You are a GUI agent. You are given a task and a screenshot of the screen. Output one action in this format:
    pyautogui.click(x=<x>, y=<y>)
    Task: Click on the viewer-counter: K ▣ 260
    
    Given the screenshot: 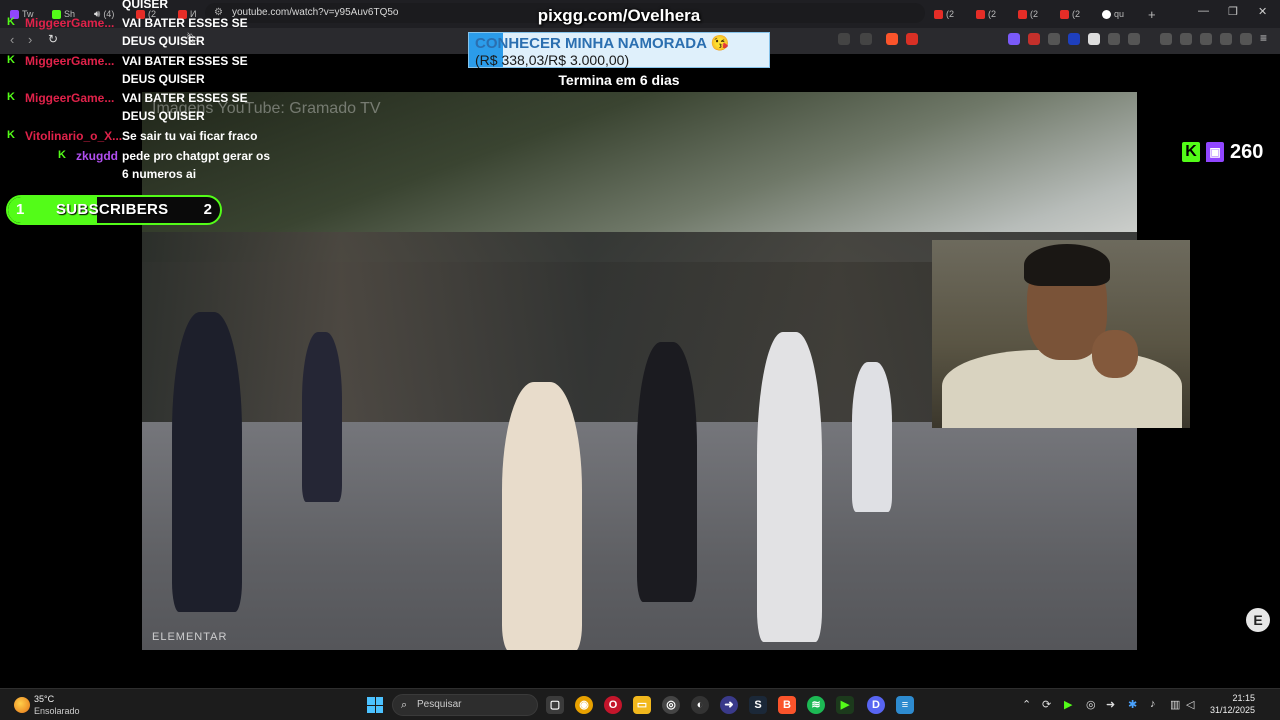 What is the action you would take?
    pyautogui.click(x=1222, y=152)
    